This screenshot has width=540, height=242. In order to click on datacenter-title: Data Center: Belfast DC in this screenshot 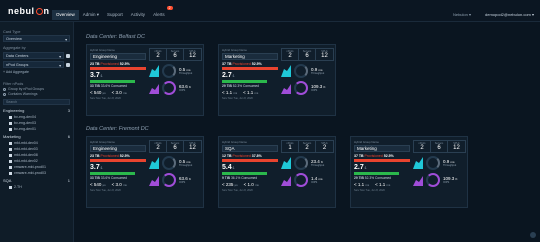, I will do `click(115, 37)`.